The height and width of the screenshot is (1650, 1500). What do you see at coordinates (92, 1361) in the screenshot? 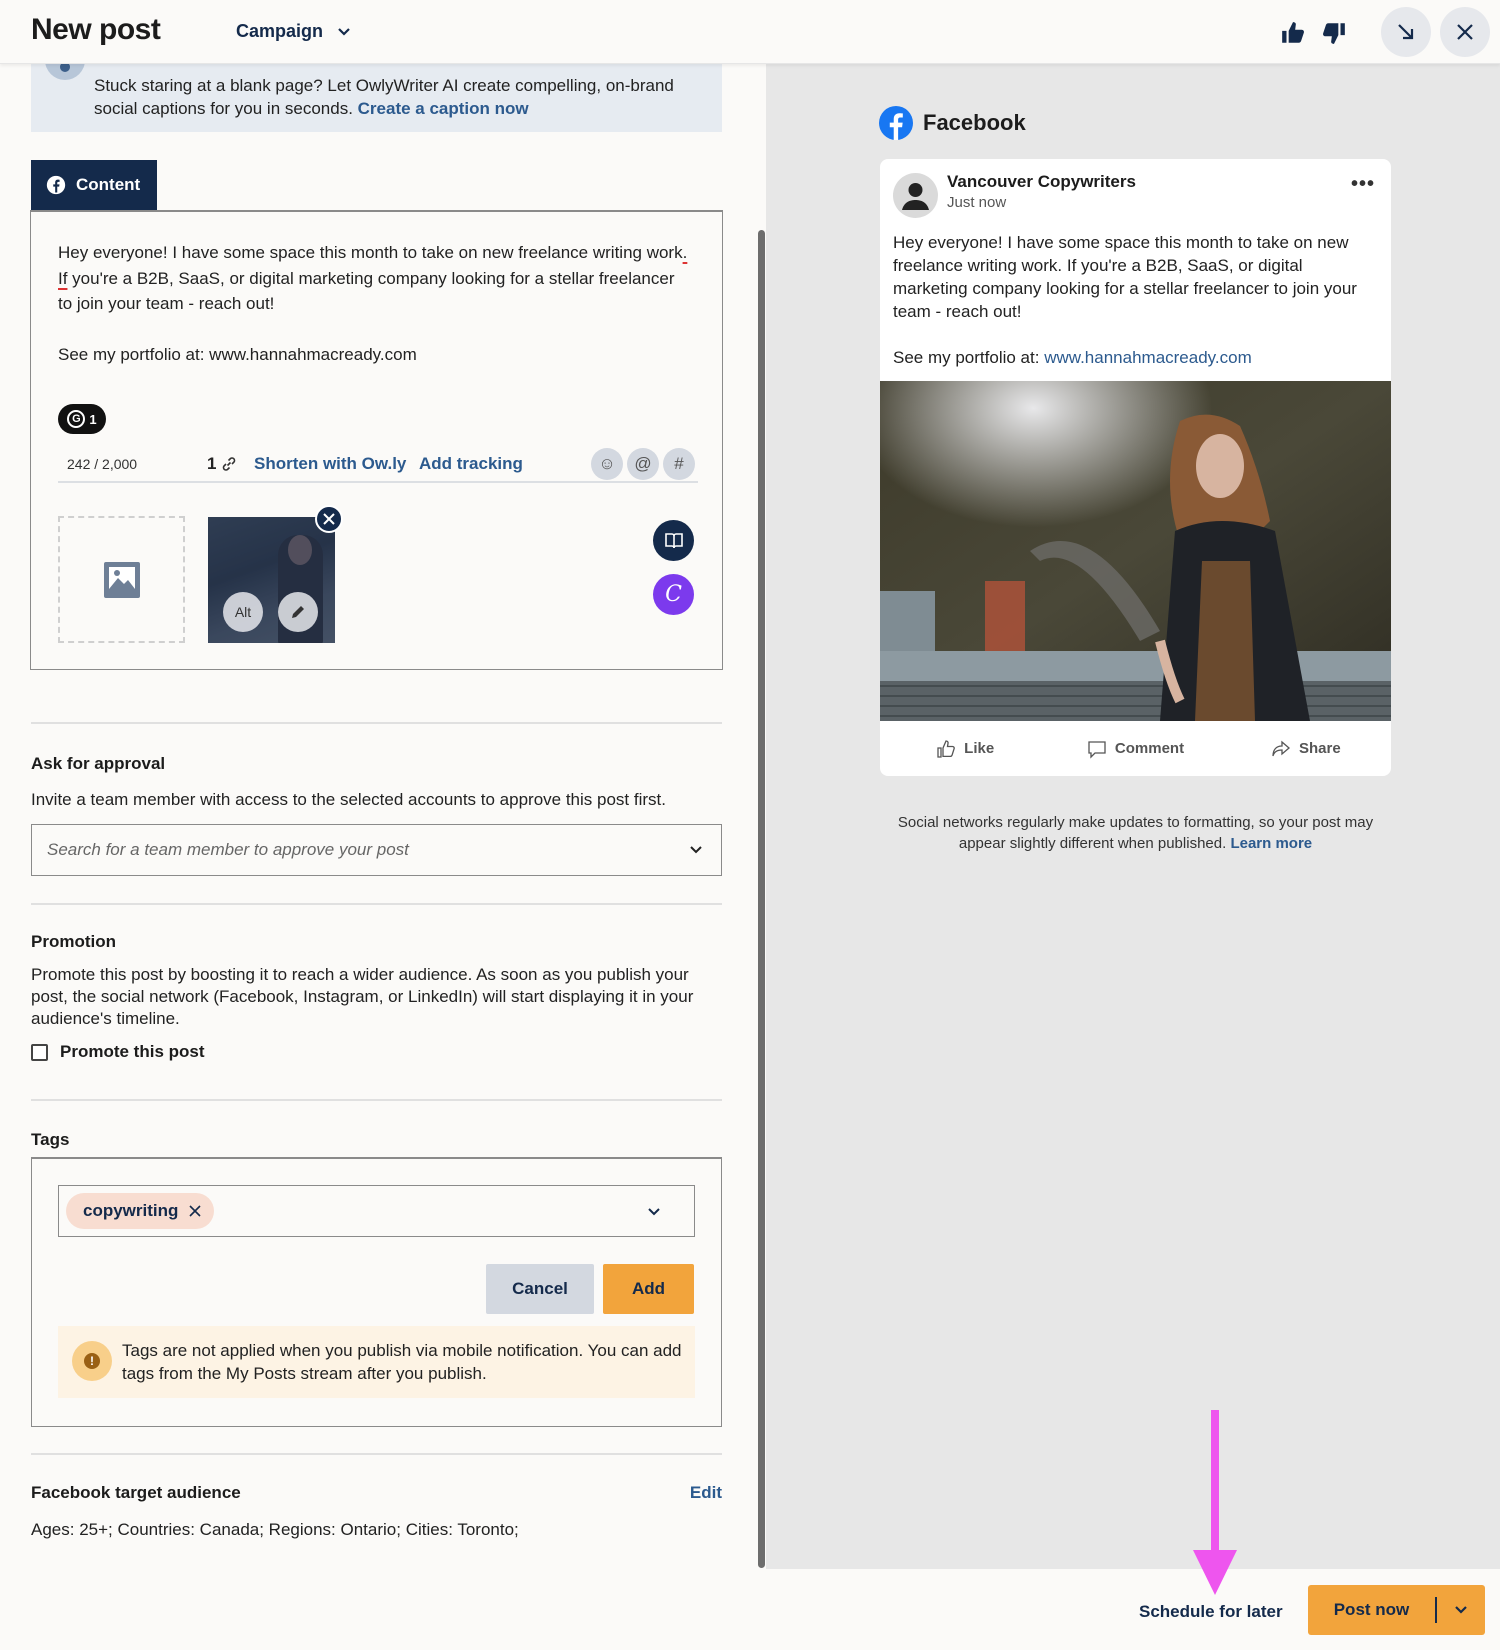
I see `warning-icon: !` at bounding box center [92, 1361].